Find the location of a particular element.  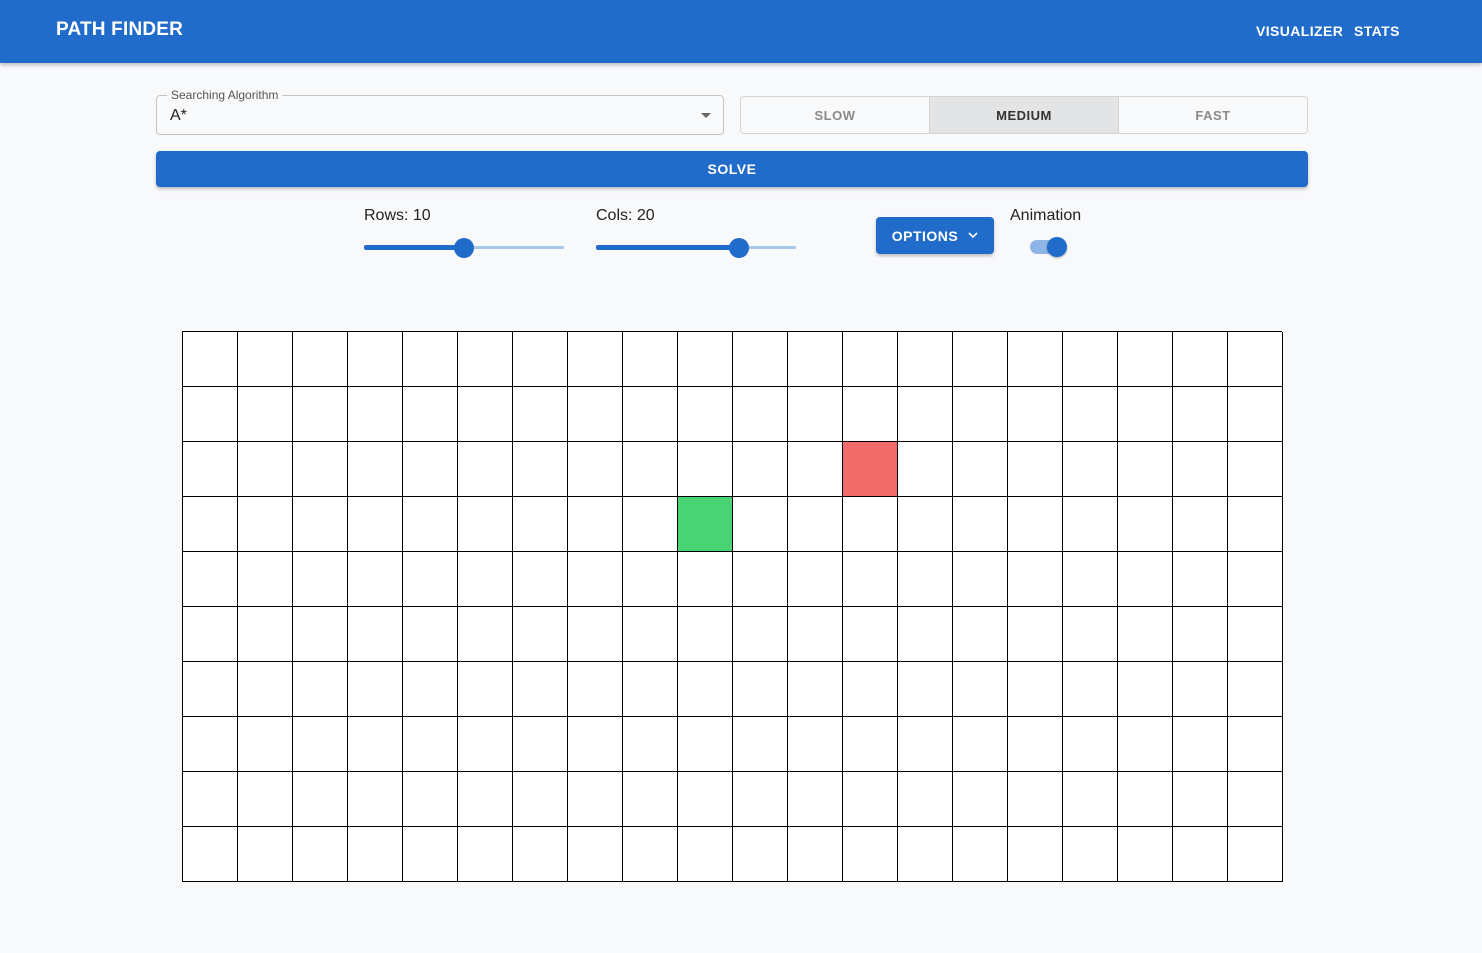

solve-button: SOLVE is located at coordinates (732, 169).